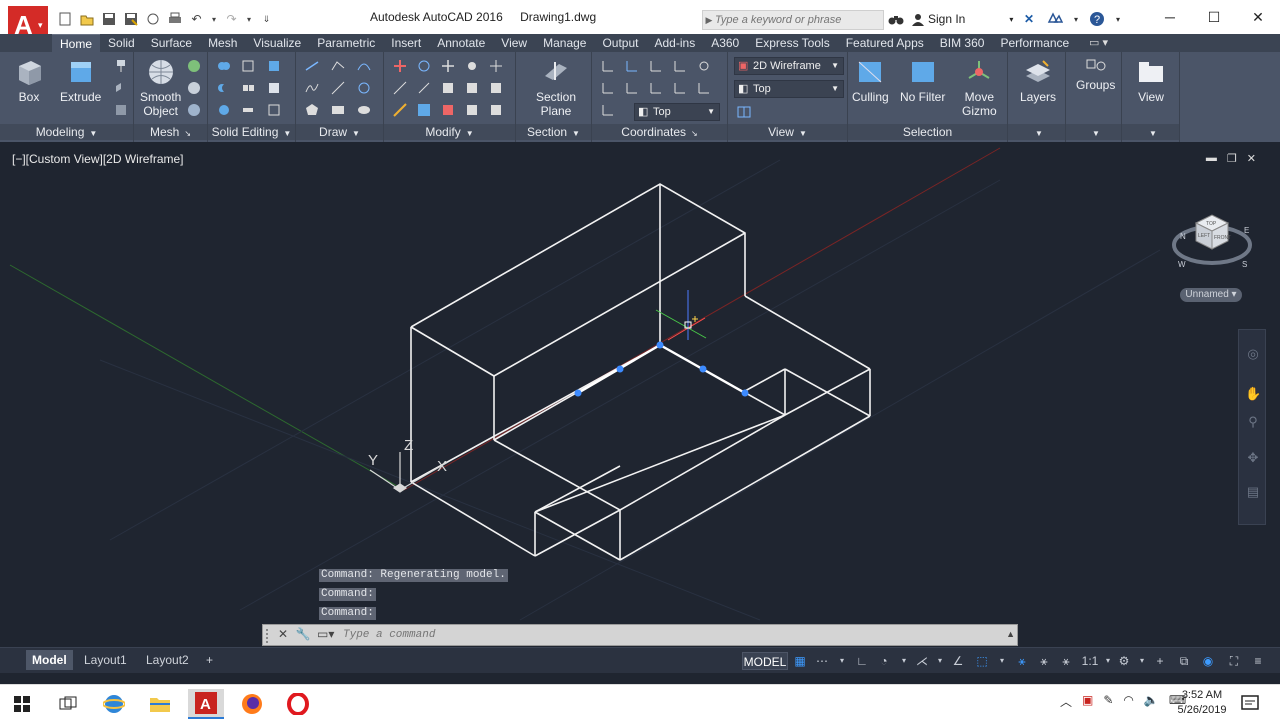  I want to click on pan-icon: ✋, so click(1253, 394).